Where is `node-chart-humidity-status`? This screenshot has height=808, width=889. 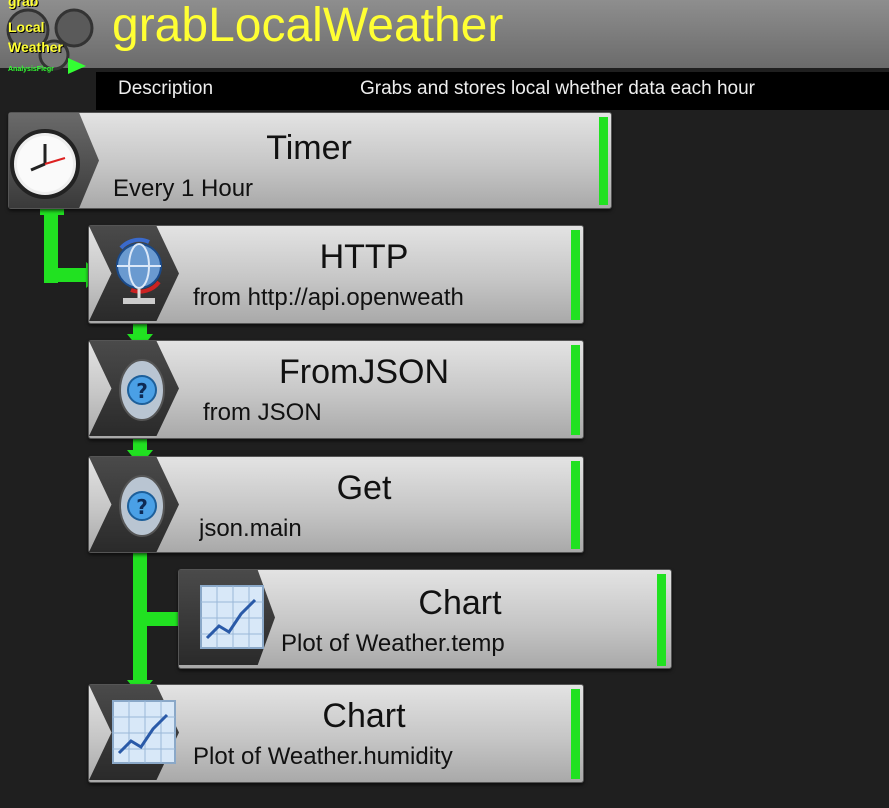 node-chart-humidity-status is located at coordinates (575, 734).